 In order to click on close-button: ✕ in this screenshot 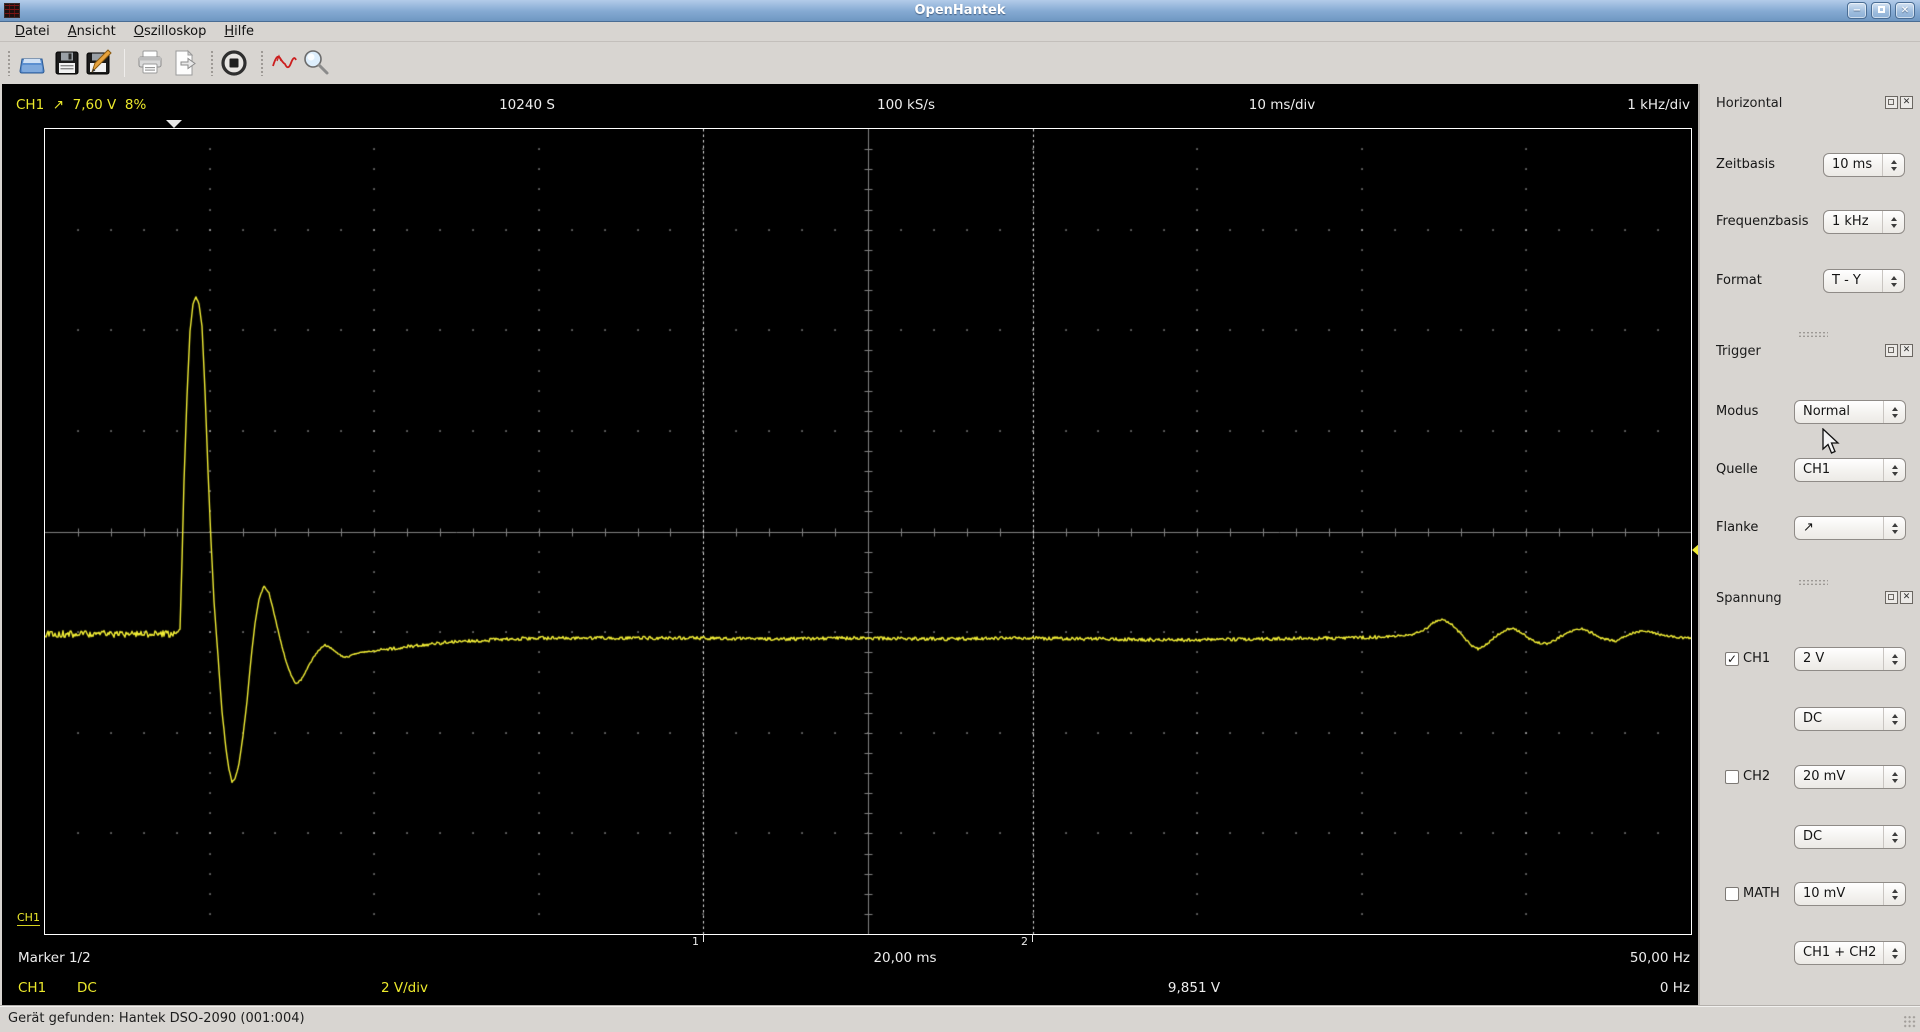, I will do `click(1905, 10)`.